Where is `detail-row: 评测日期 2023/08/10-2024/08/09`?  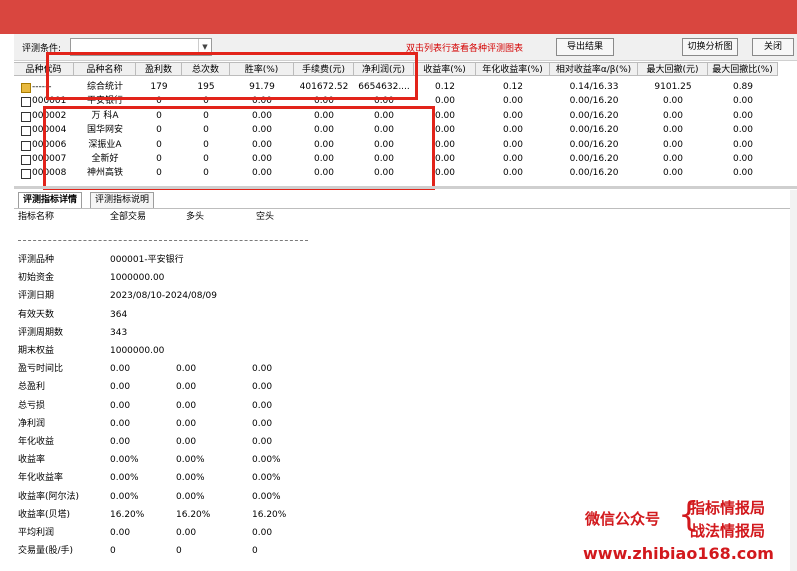
detail-row: 评测日期 2023/08/10-2024/08/09 is located at coordinates (298, 296).